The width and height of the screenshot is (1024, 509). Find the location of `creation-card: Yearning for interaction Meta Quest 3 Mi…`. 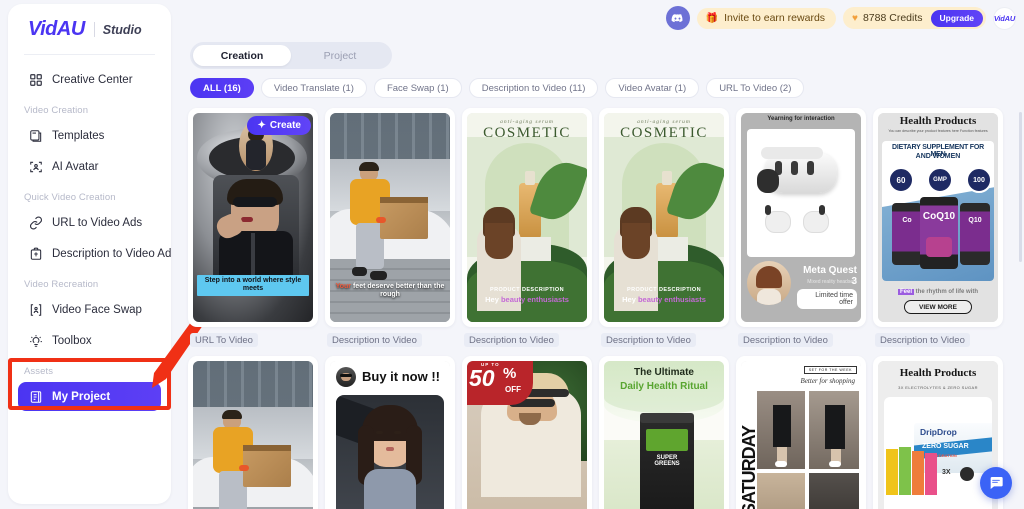

creation-card: Yearning for interaction Meta Quest 3 Mi… is located at coordinates (801, 217).